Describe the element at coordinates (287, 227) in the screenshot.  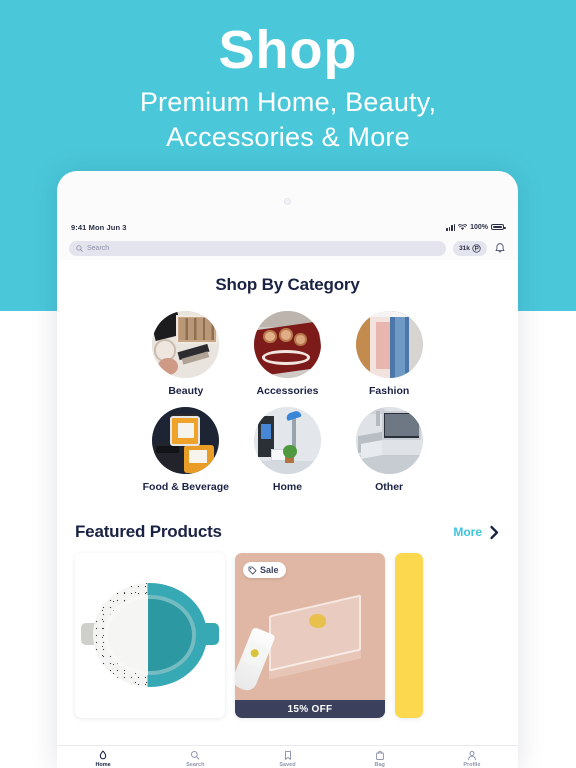
I see `status-bar: 9:41 Mon Jun 3 100%` at that location.